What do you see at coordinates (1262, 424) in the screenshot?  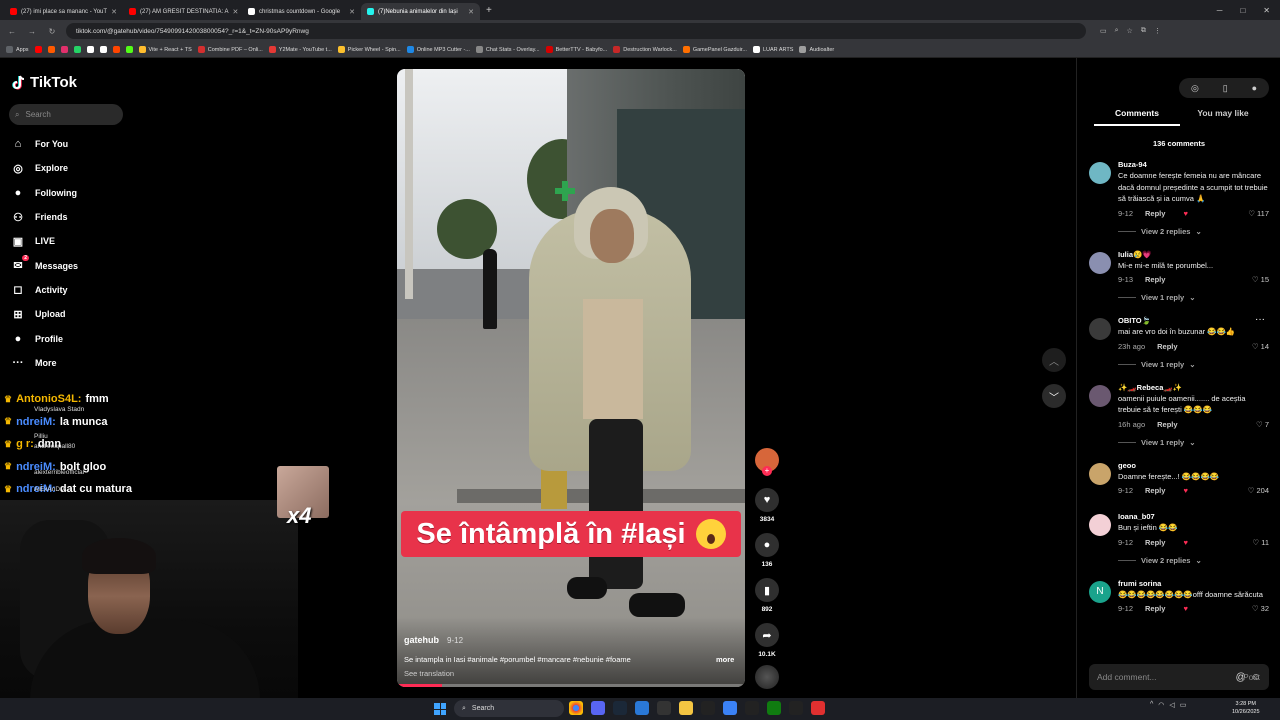 I see `comment-likes: ♡ 7` at bounding box center [1262, 424].